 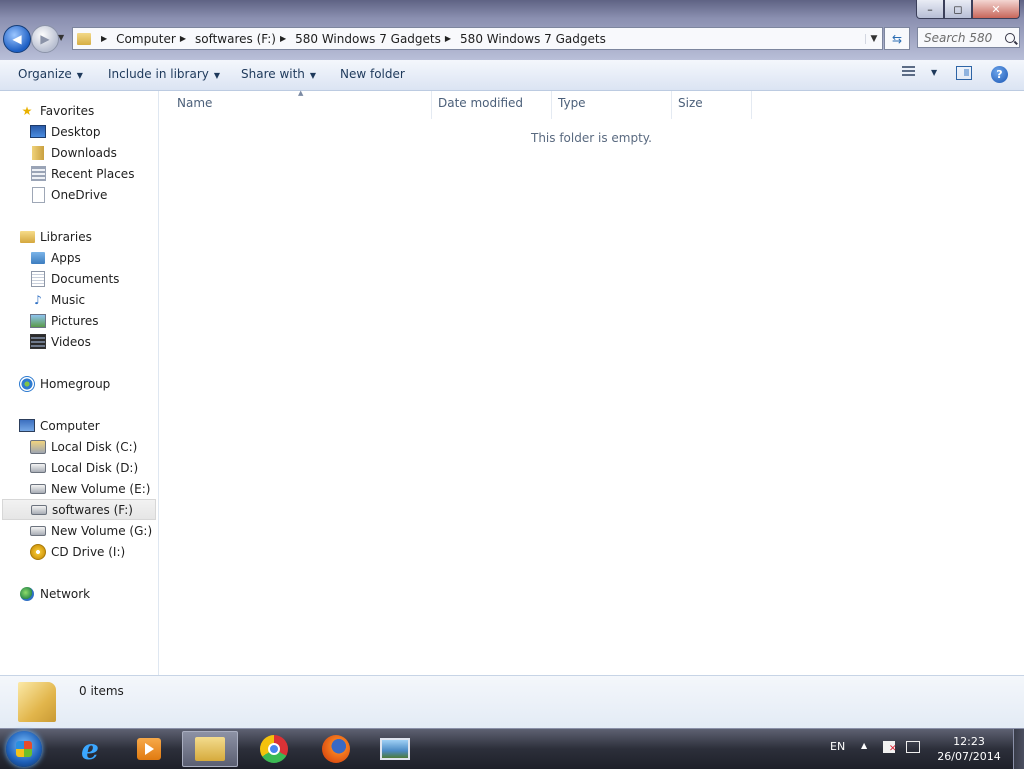 What do you see at coordinates (217, 75) in the screenshot?
I see `chevron-down-icon: ▼` at bounding box center [217, 75].